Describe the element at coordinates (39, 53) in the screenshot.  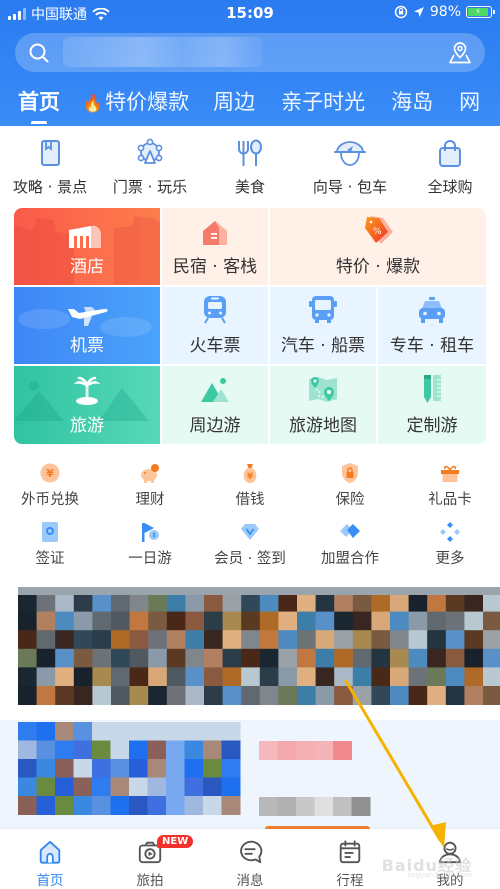
I see `search-icon` at that location.